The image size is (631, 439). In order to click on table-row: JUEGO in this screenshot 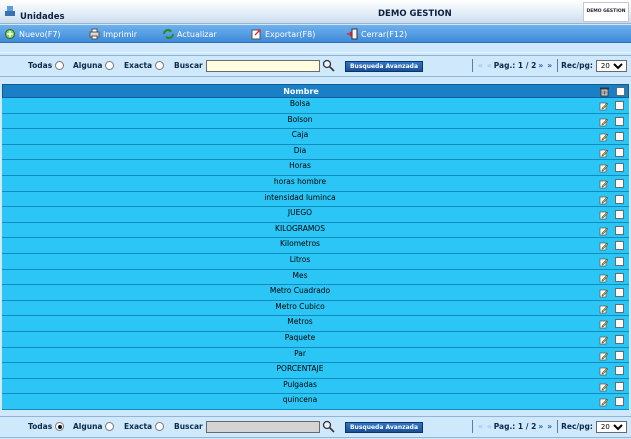, I will do `click(315, 215)`.